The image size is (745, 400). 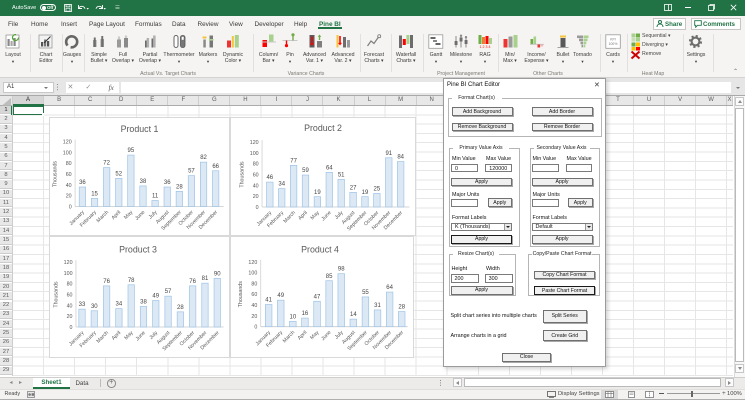 What do you see at coordinates (140, 129) in the screenshot?
I see `svg-text: Product 1` at bounding box center [140, 129].